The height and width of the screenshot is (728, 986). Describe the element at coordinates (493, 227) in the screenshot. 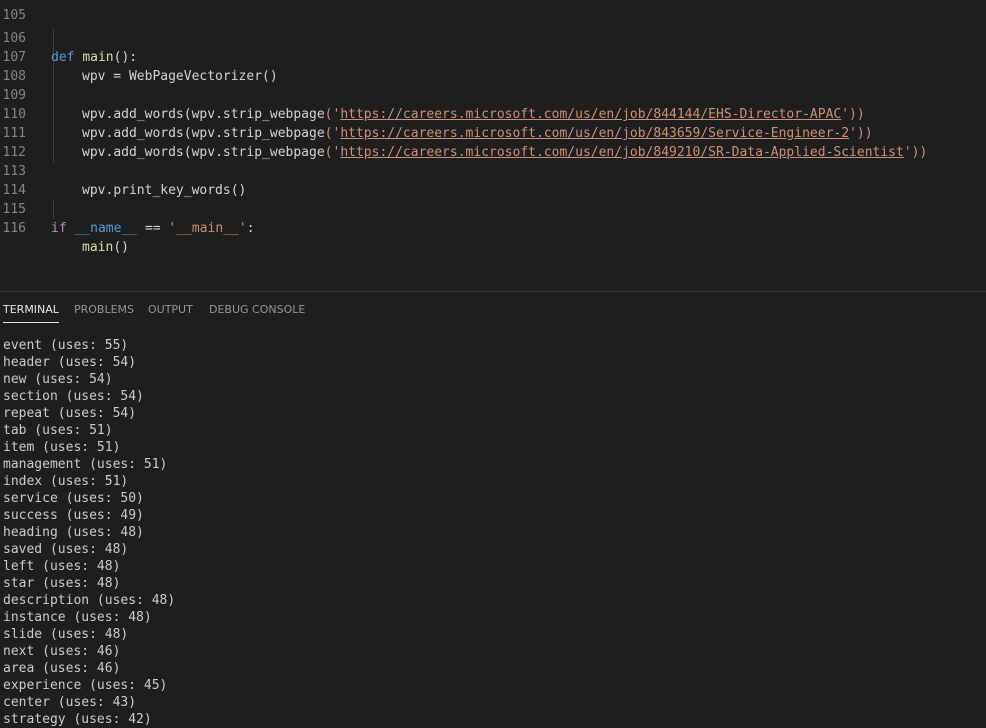

I see `code-line: 116 main()` at that location.